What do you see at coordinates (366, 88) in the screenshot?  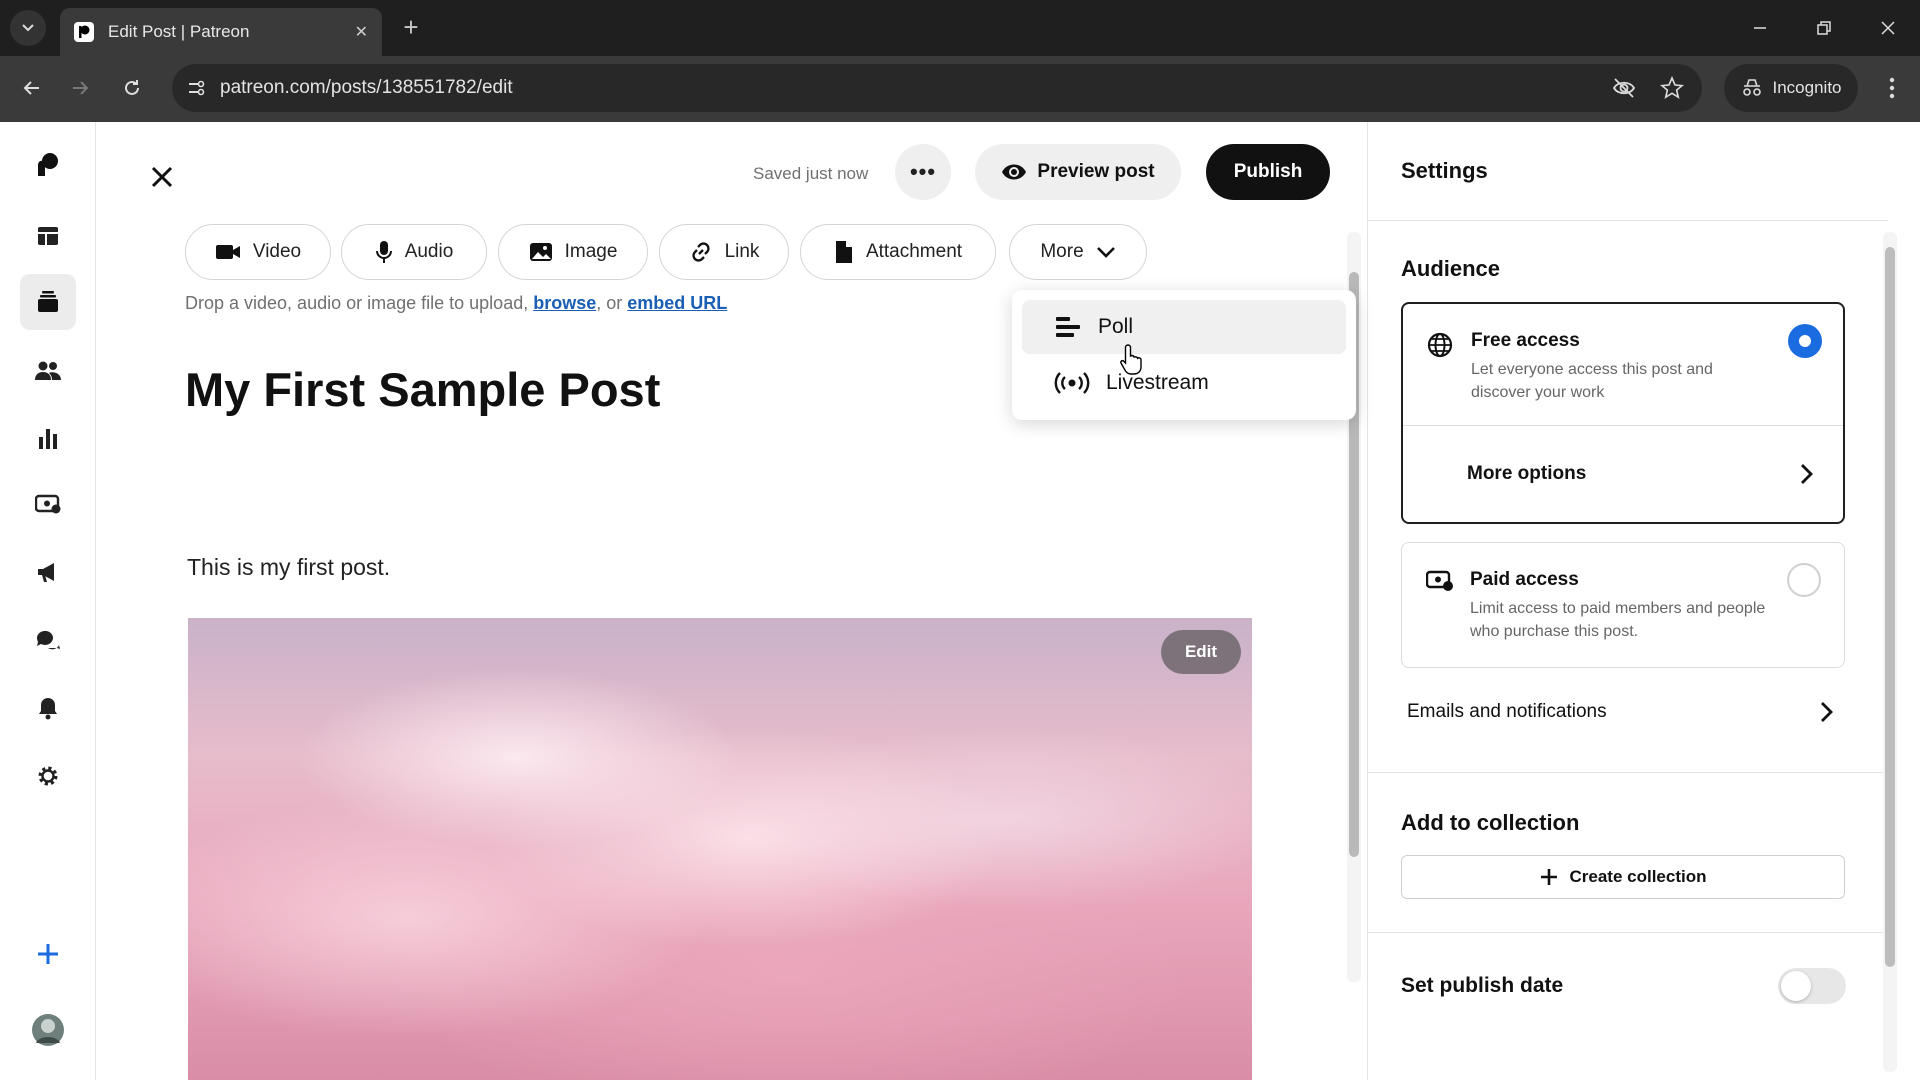 I see `url-text: patreon.com/posts/138551782/edit` at bounding box center [366, 88].